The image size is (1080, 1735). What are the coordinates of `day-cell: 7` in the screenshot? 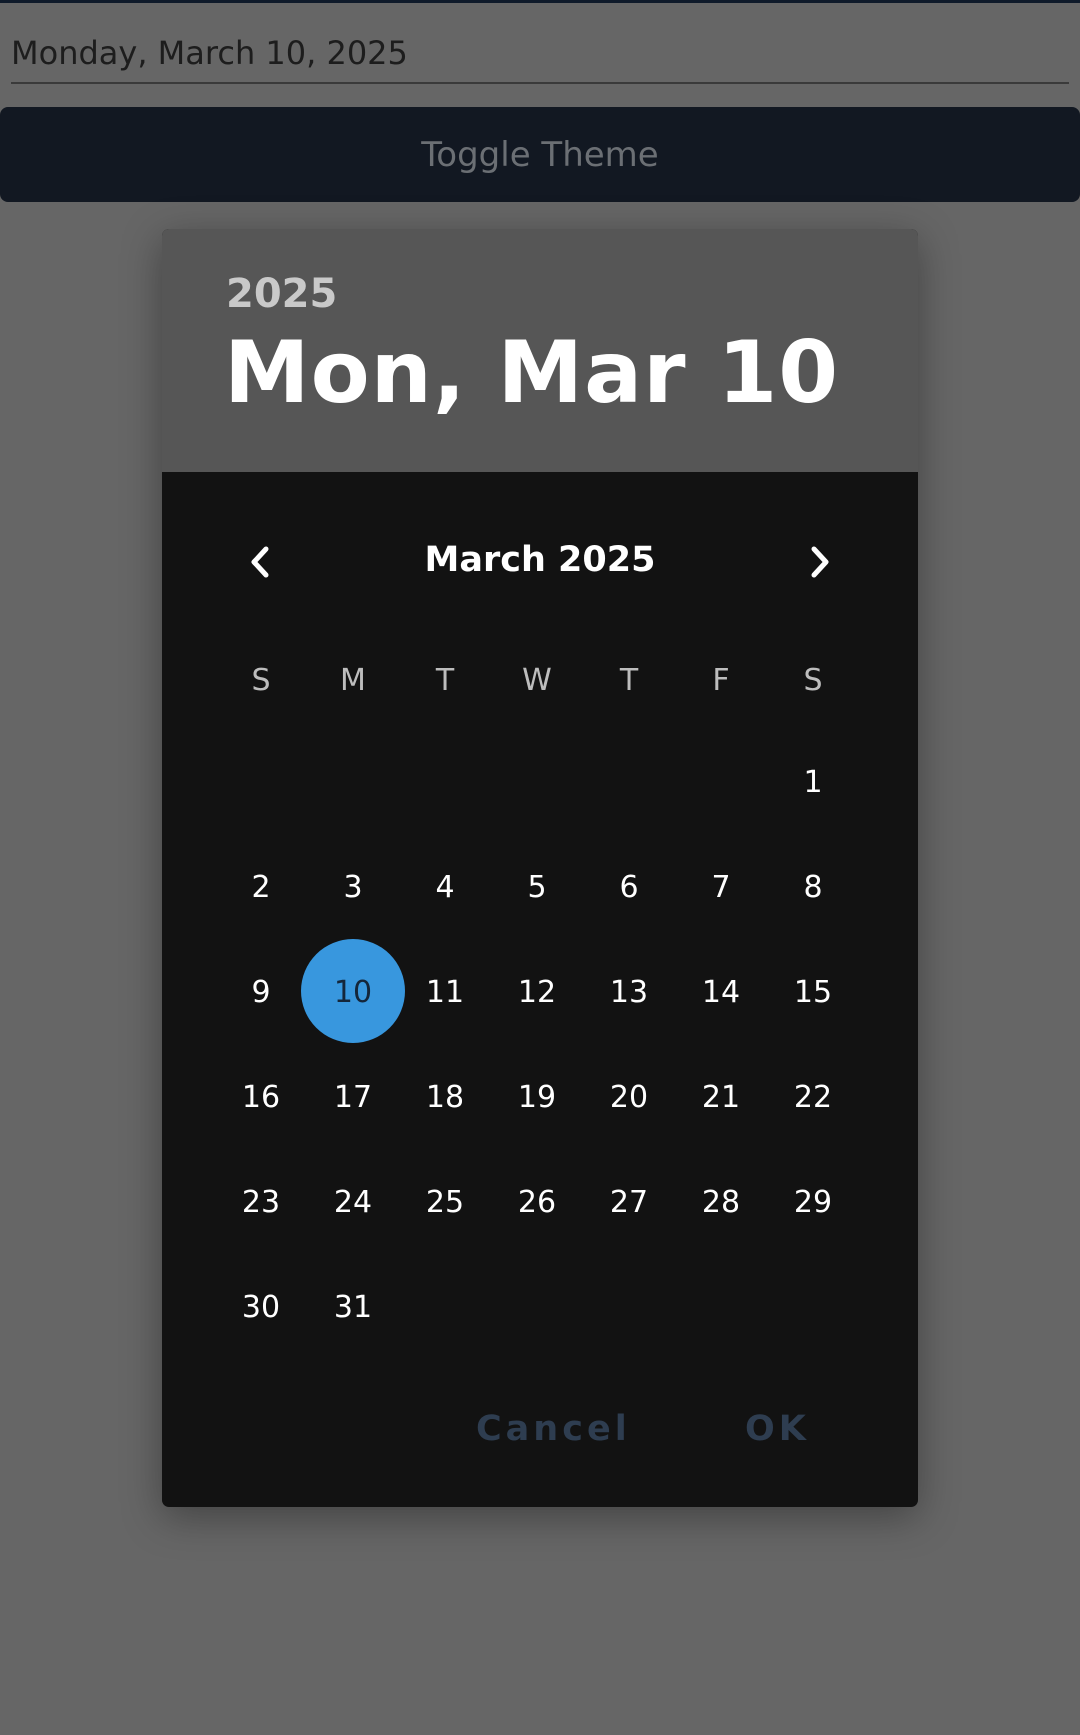 It's located at (721, 888).